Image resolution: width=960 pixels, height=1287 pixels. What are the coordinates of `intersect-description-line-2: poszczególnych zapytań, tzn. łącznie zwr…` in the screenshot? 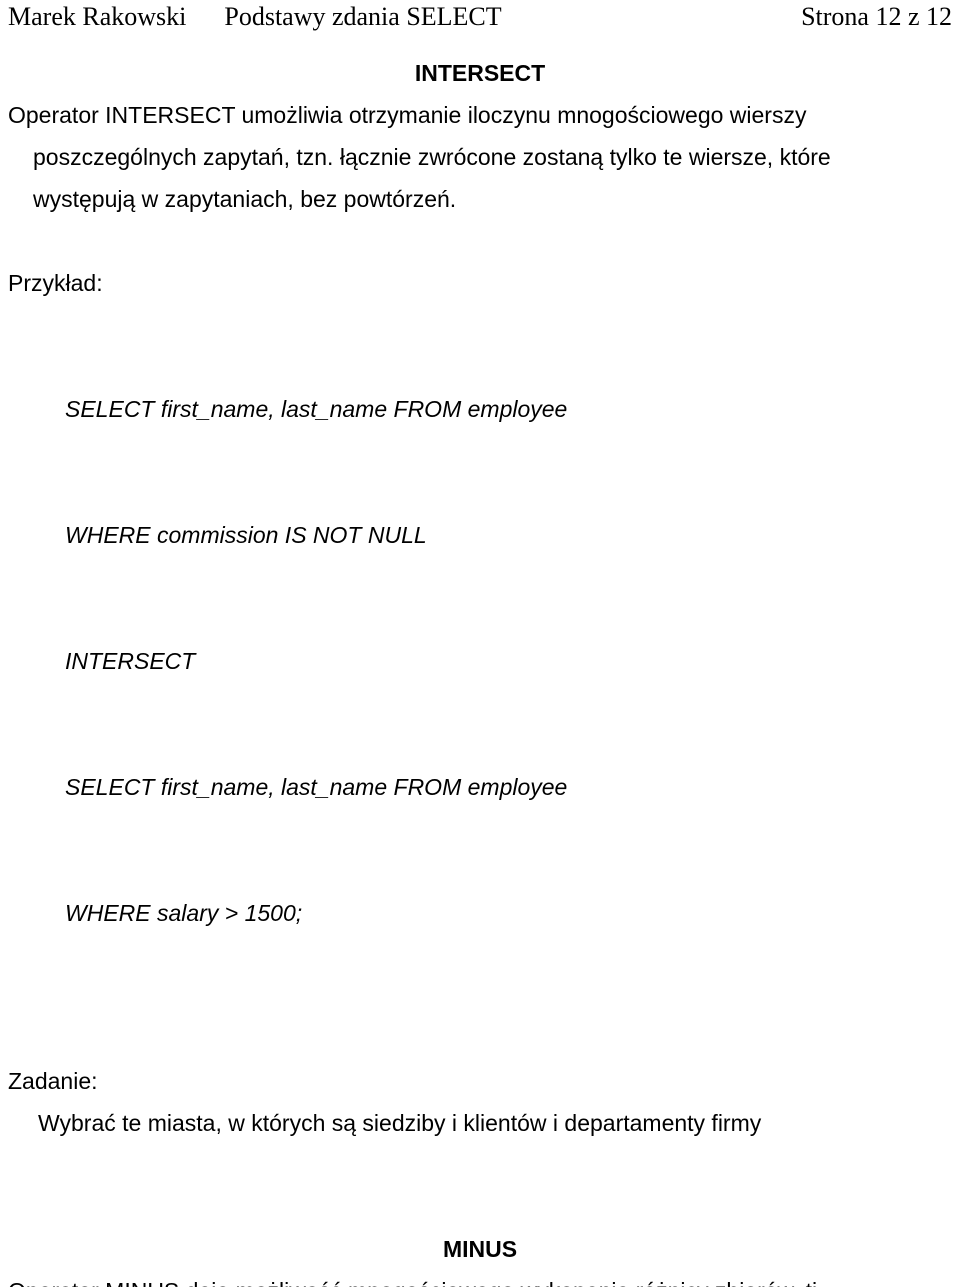 It's located at (432, 157).